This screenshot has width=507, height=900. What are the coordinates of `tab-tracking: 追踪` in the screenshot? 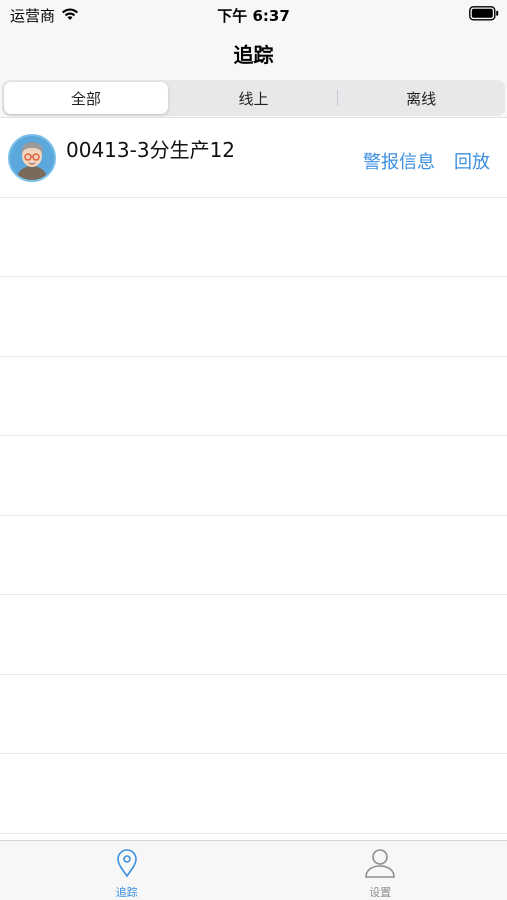 It's located at (127, 870).